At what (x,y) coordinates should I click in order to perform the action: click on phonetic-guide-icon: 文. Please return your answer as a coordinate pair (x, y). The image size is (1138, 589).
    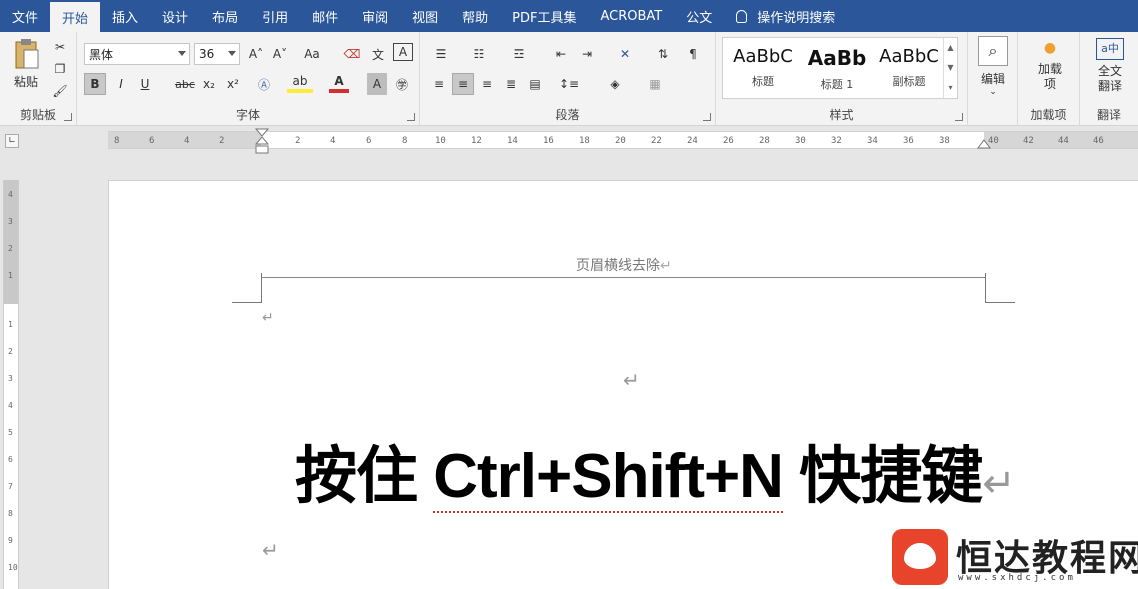
    Looking at the image, I should click on (378, 54).